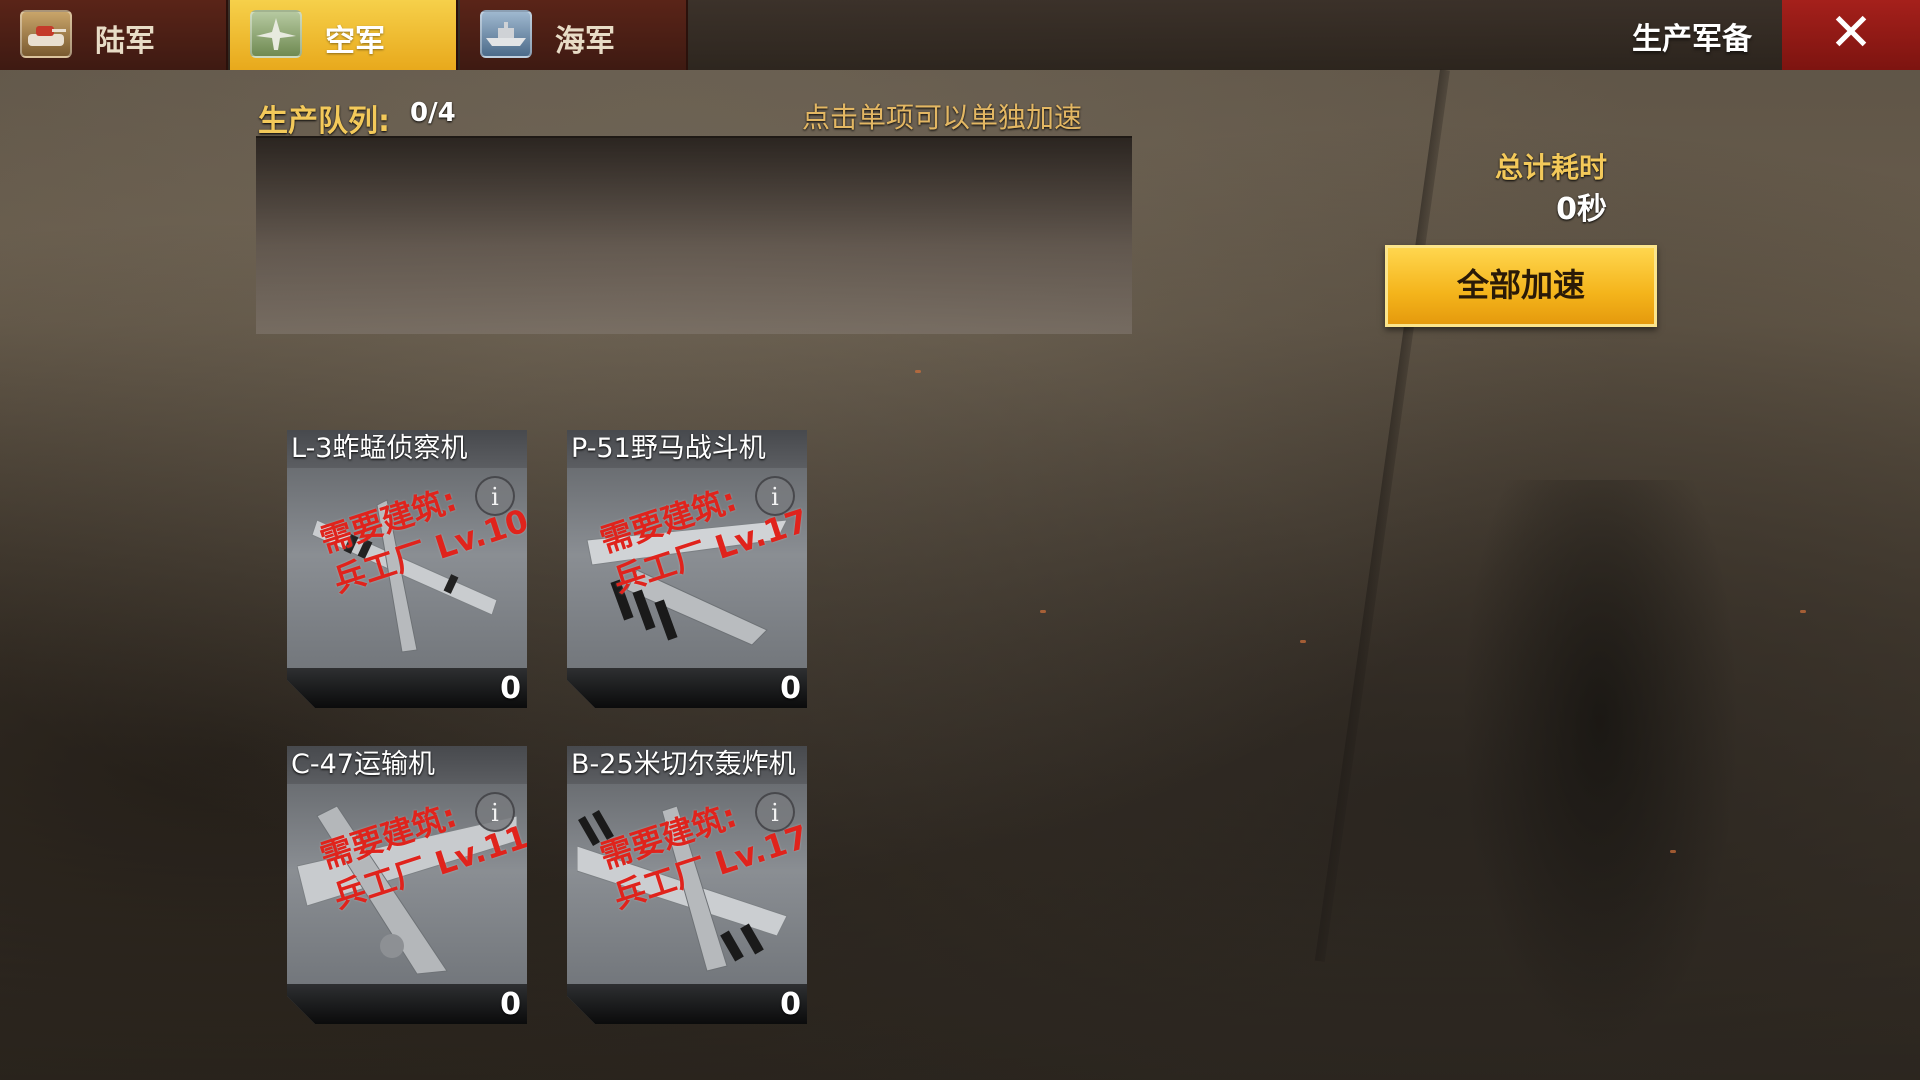  I want to click on unit-name: B-25米切尔轰炸机, so click(687, 765).